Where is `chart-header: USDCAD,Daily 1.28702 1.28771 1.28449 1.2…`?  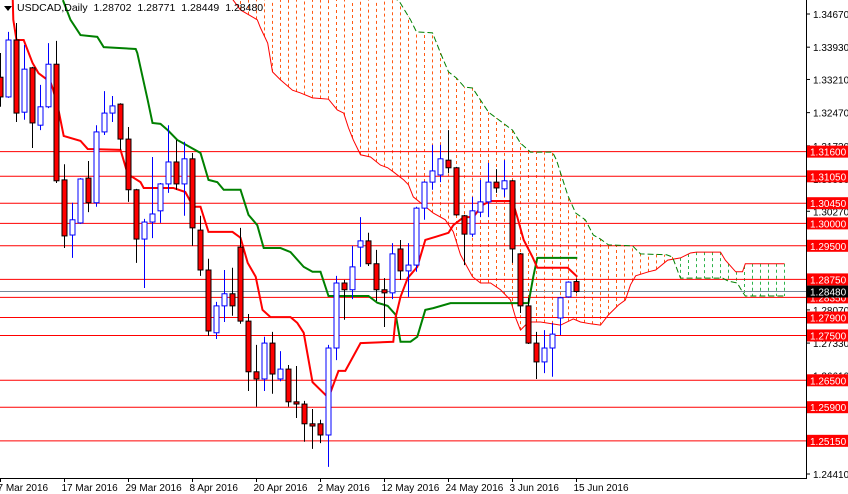 chart-header: USDCAD,Daily 1.28702 1.28771 1.28449 1.2… is located at coordinates (135, 8).